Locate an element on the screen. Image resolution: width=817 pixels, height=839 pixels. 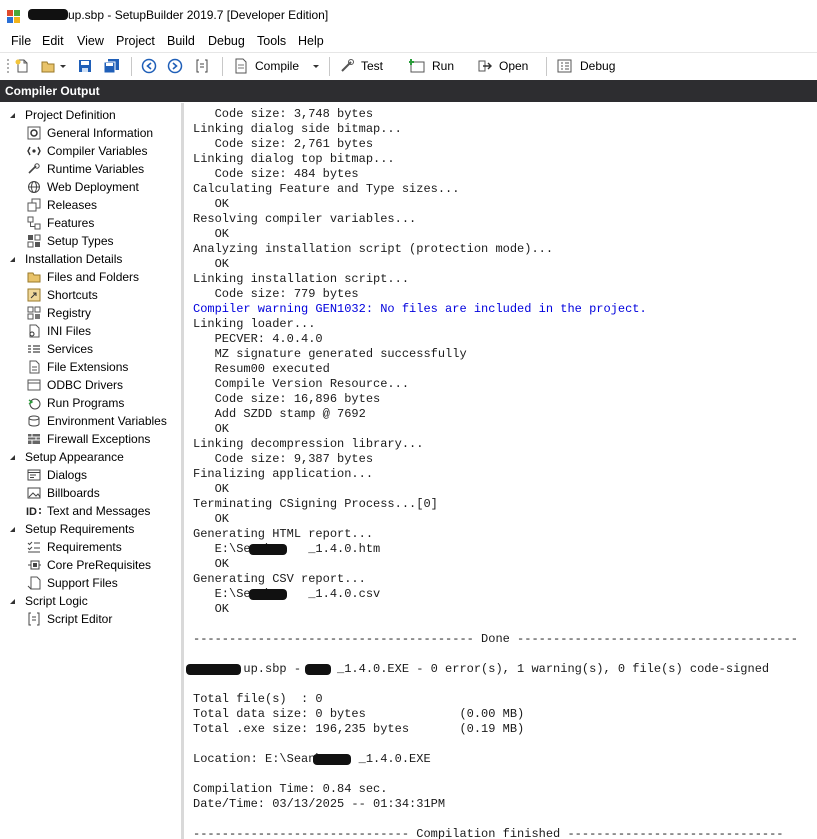
back-button is located at coordinates (149, 66).